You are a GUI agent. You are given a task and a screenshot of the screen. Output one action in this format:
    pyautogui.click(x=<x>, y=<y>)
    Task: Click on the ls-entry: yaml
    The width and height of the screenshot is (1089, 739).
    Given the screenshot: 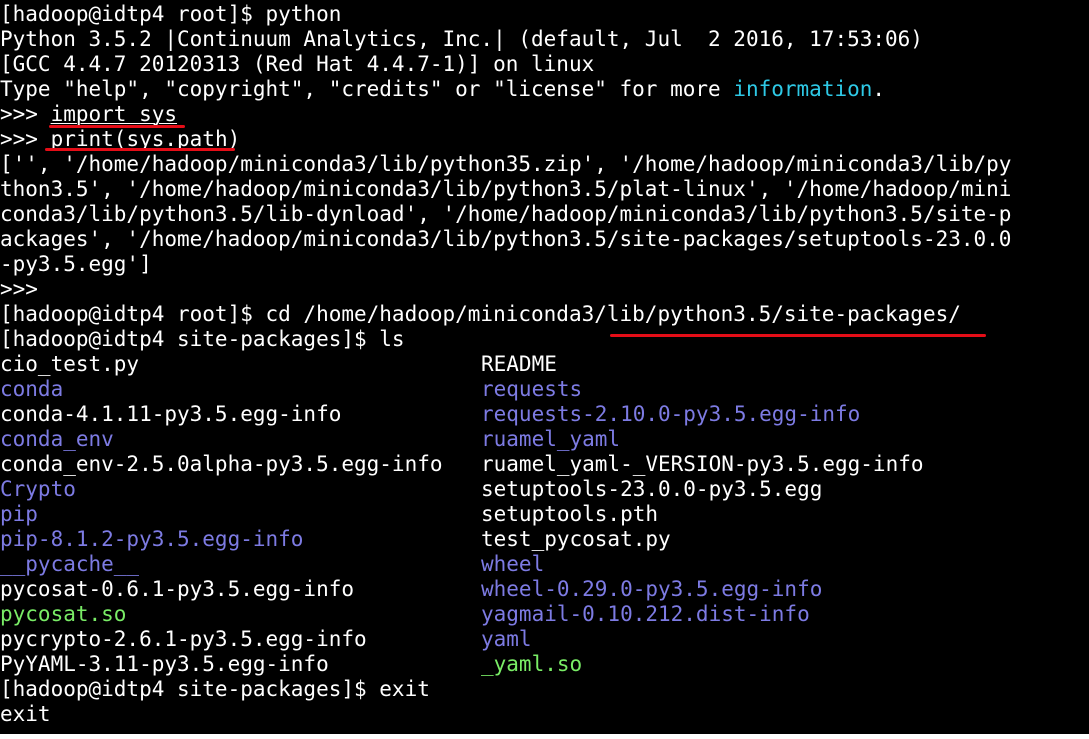 What is the action you would take?
    pyautogui.click(x=506, y=639)
    